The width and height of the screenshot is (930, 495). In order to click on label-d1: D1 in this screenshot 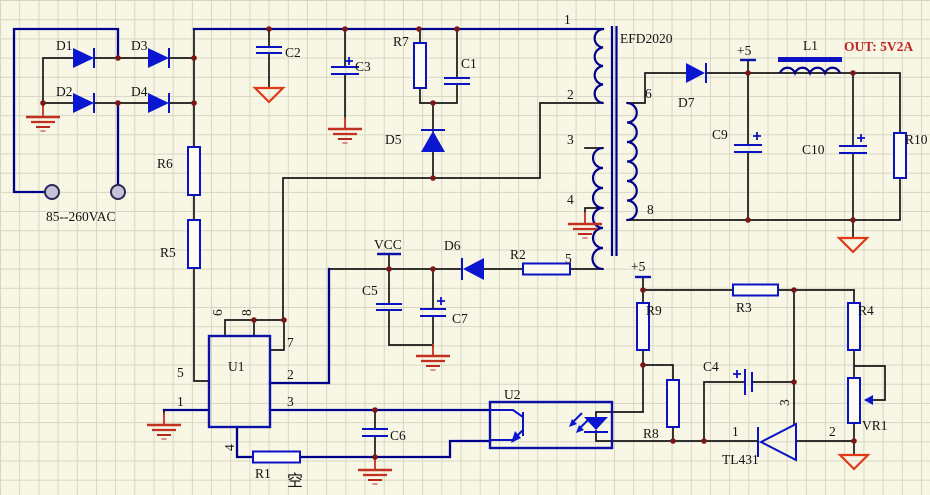, I will do `click(64, 45)`.